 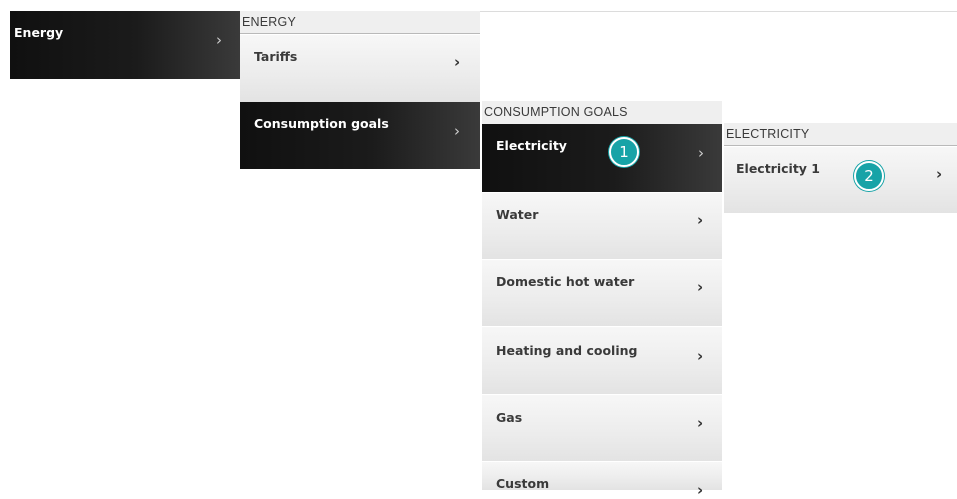 What do you see at coordinates (840, 179) in the screenshot?
I see `menu-item-electricity-1: Electricity 1 › 2` at bounding box center [840, 179].